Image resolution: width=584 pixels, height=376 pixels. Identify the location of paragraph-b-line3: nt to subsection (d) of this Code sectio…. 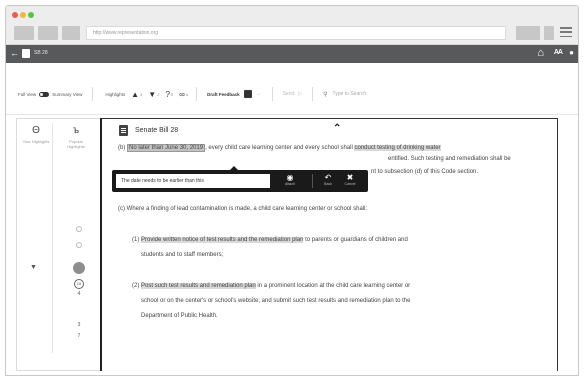
(425, 172).